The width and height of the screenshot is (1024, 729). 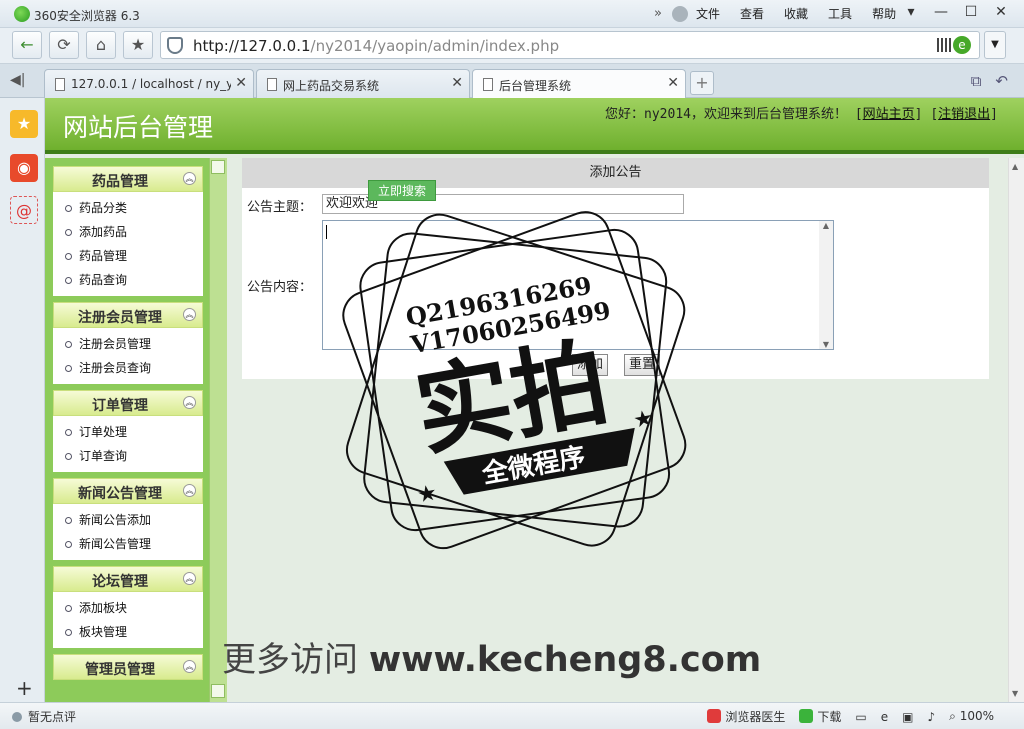 I want to click on nav-item-drug-category: 药品分类, so click(x=134, y=208).